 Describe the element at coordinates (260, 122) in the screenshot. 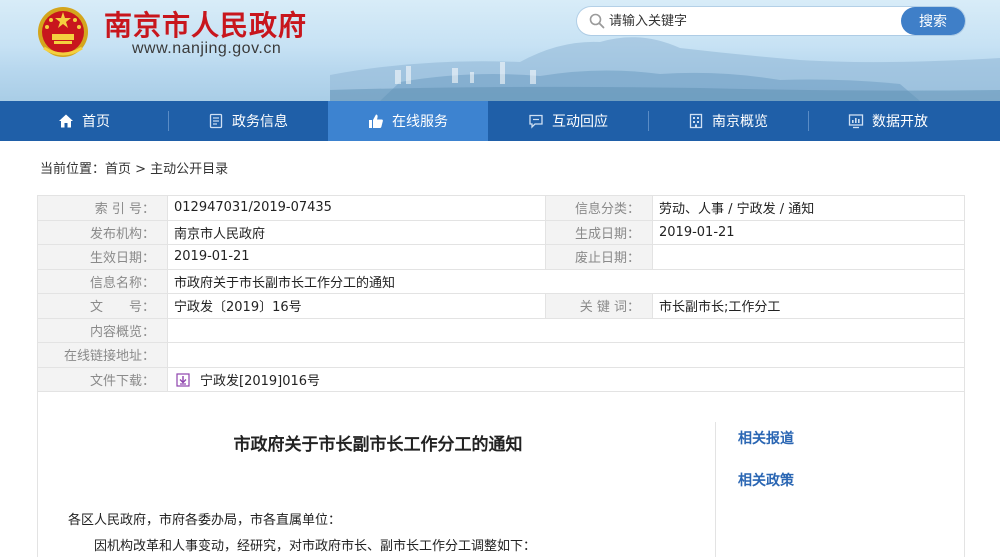

I see `nav-item-label: 政务信息` at that location.